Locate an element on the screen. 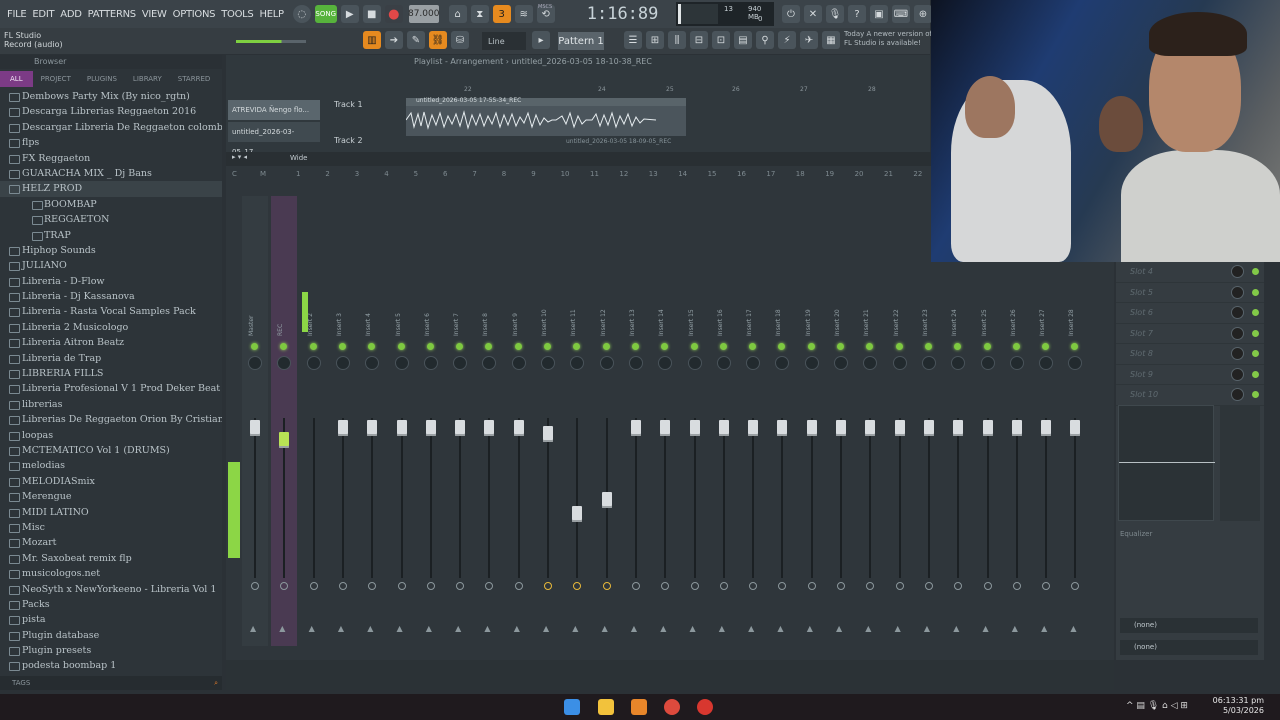 The width and height of the screenshot is (1280, 720). online-icon: ⊕ is located at coordinates (923, 14).